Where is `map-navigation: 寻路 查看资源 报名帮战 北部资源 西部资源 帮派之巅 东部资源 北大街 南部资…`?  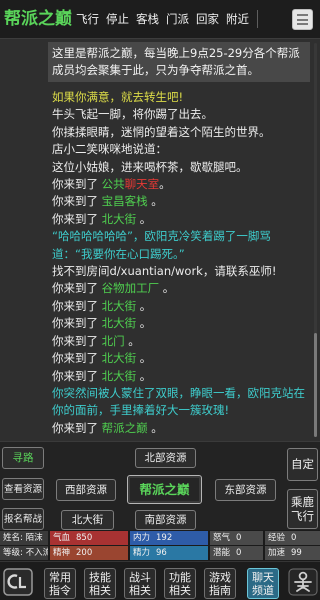 map-navigation: 寻路 查看资源 报名帮战 北部资源 西部资源 帮派之巅 东部资源 北大街 南部资… is located at coordinates (160, 485).